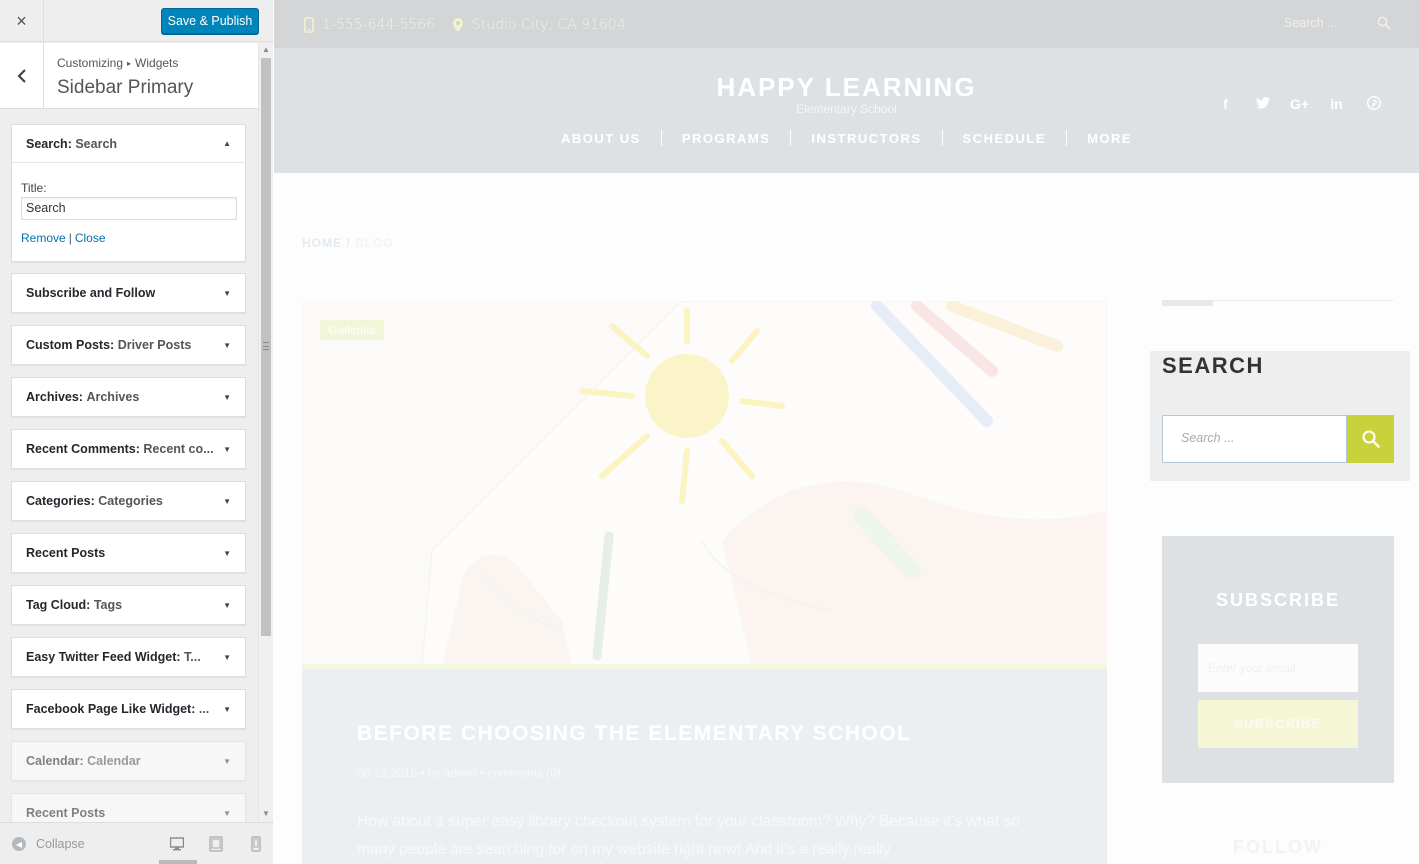 This screenshot has width=1419, height=864. What do you see at coordinates (113, 397) in the screenshot?
I see `widget-title: Archives` at bounding box center [113, 397].